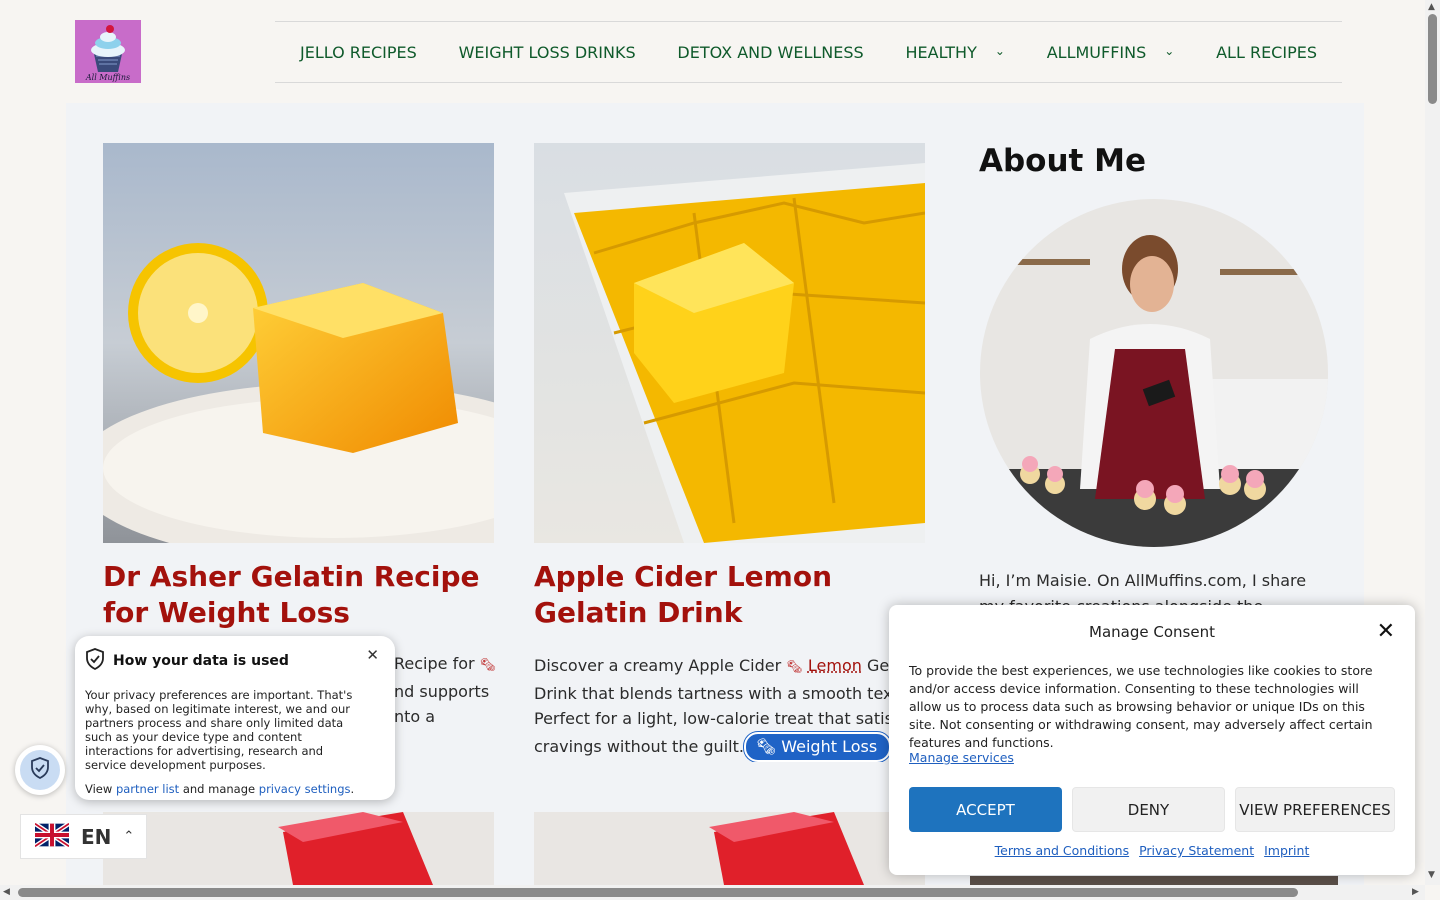 The height and width of the screenshot is (900, 1440). I want to click on nav-item-weight-loss-drinks: WEIGHT LOSS DRINKS, so click(547, 52).